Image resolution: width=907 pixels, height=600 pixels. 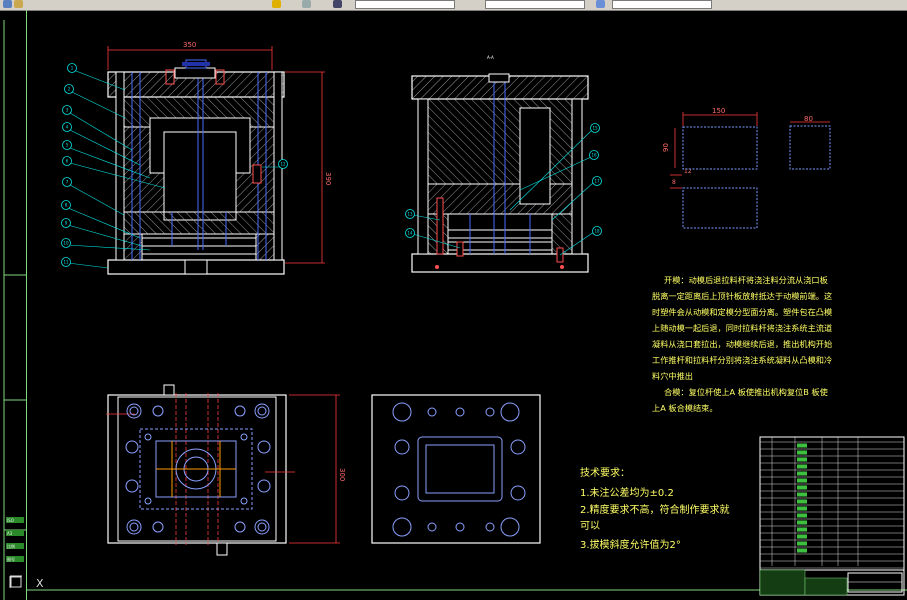 What do you see at coordinates (199, 158) in the screenshot?
I see `front-section-view: 350 390` at bounding box center [199, 158].